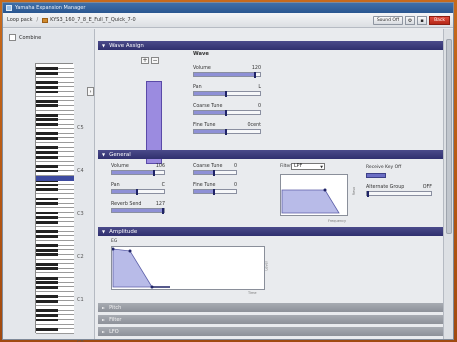  What do you see at coordinates (138, 173) in the screenshot?
I see `volume-slider` at bounding box center [138, 173].